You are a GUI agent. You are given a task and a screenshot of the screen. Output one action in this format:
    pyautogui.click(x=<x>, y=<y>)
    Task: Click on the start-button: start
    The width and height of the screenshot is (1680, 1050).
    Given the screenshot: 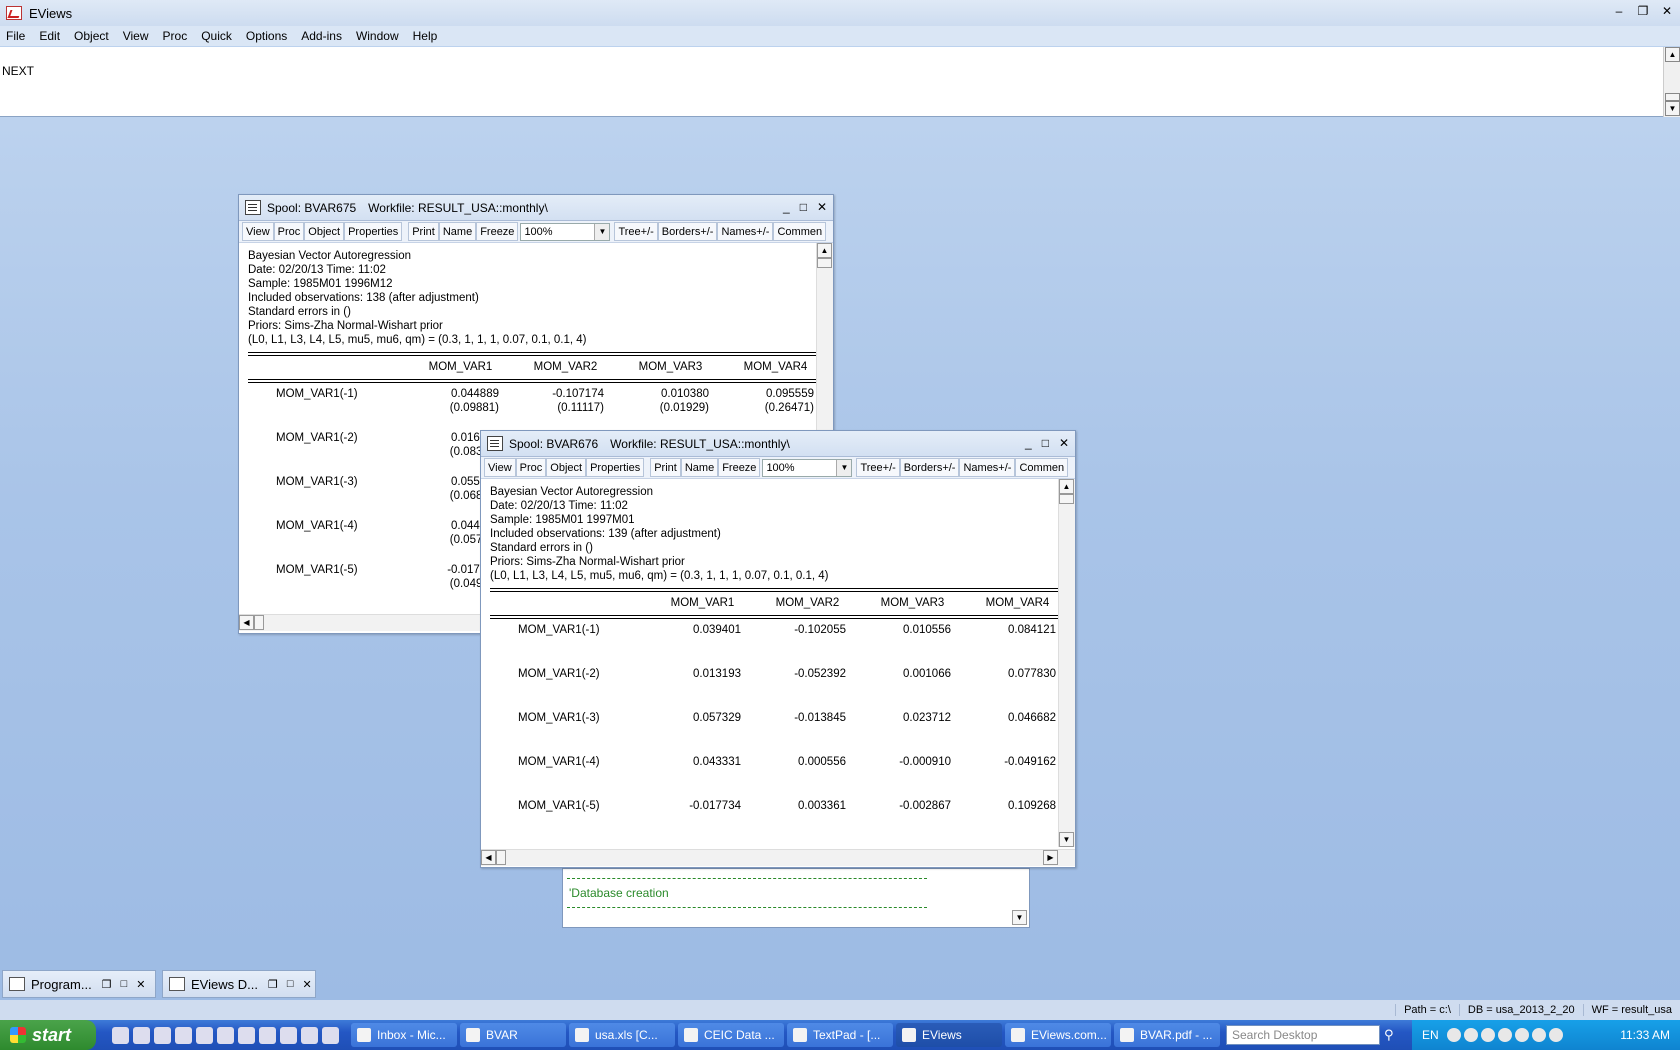 What is the action you would take?
    pyautogui.click(x=48, y=1035)
    